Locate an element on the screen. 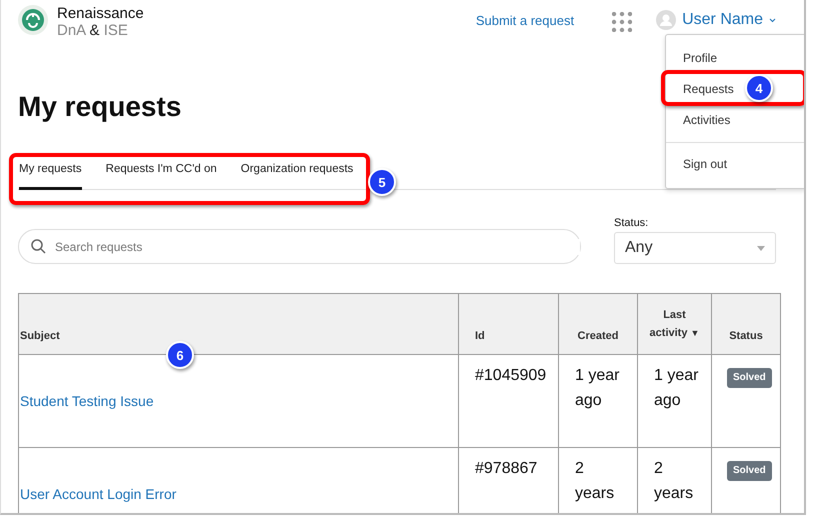  column-header: Id is located at coordinates (508, 324).